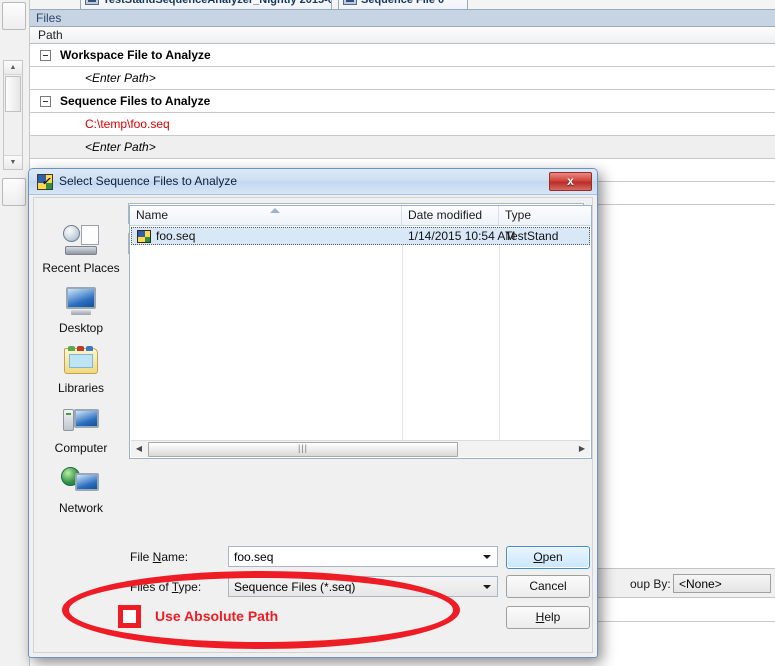 The height and width of the screenshot is (666, 775). I want to click on column-header-date-modified: Date modified, so click(450, 215).